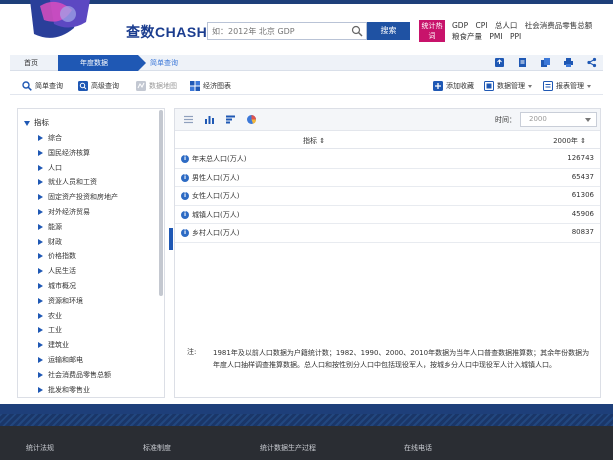 This screenshot has height=460, width=613. Describe the element at coordinates (567, 86) in the screenshot. I see `report-manage-dropdown: 报表管理` at that location.